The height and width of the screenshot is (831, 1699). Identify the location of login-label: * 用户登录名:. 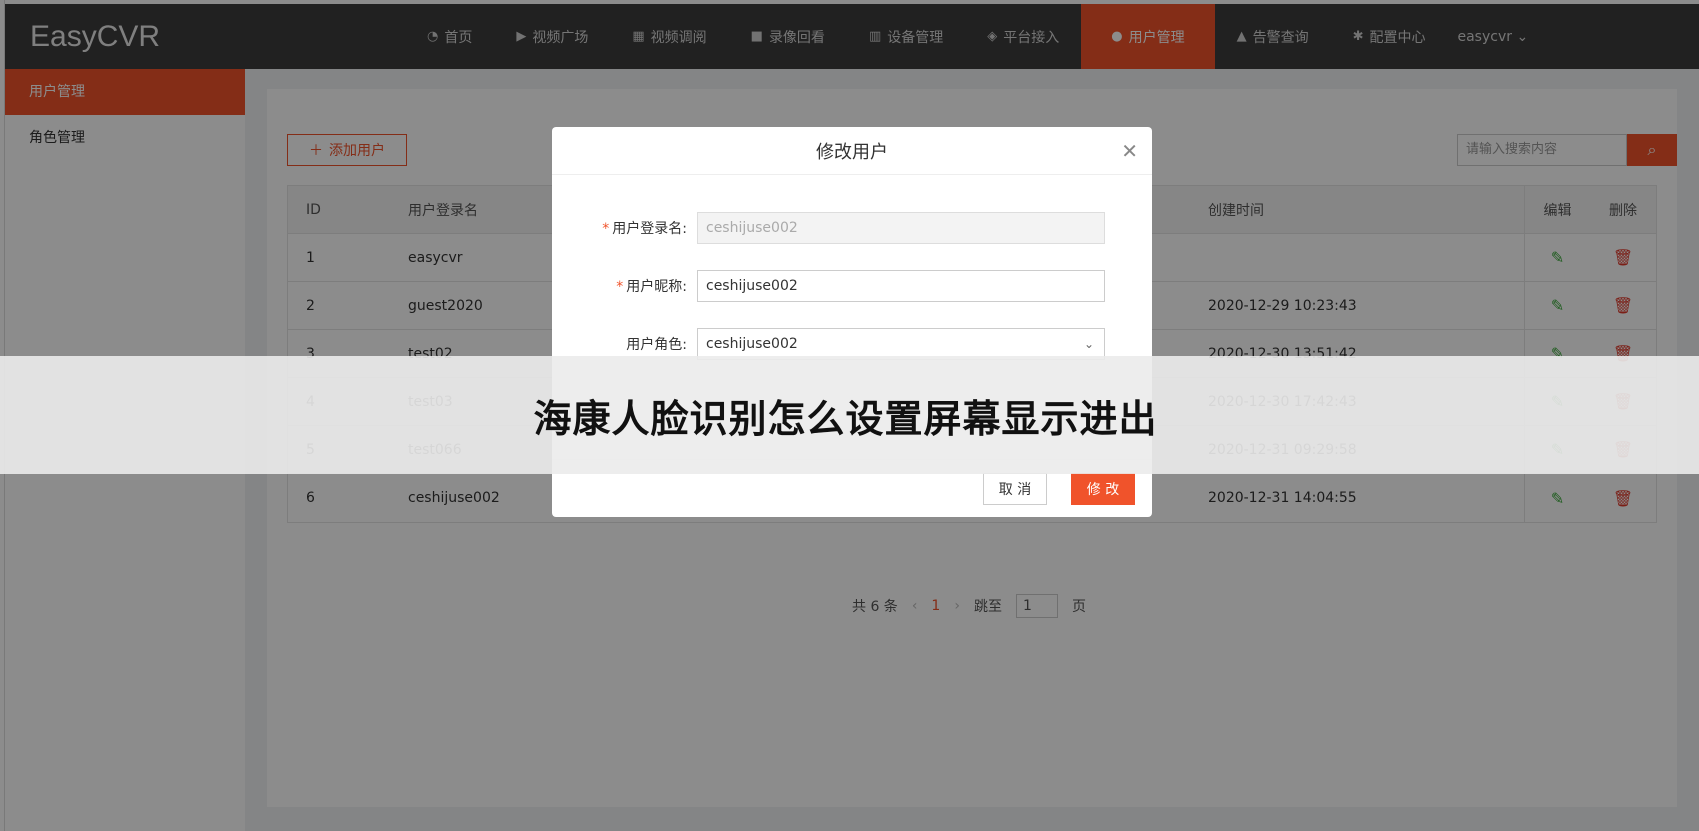
(624, 228).